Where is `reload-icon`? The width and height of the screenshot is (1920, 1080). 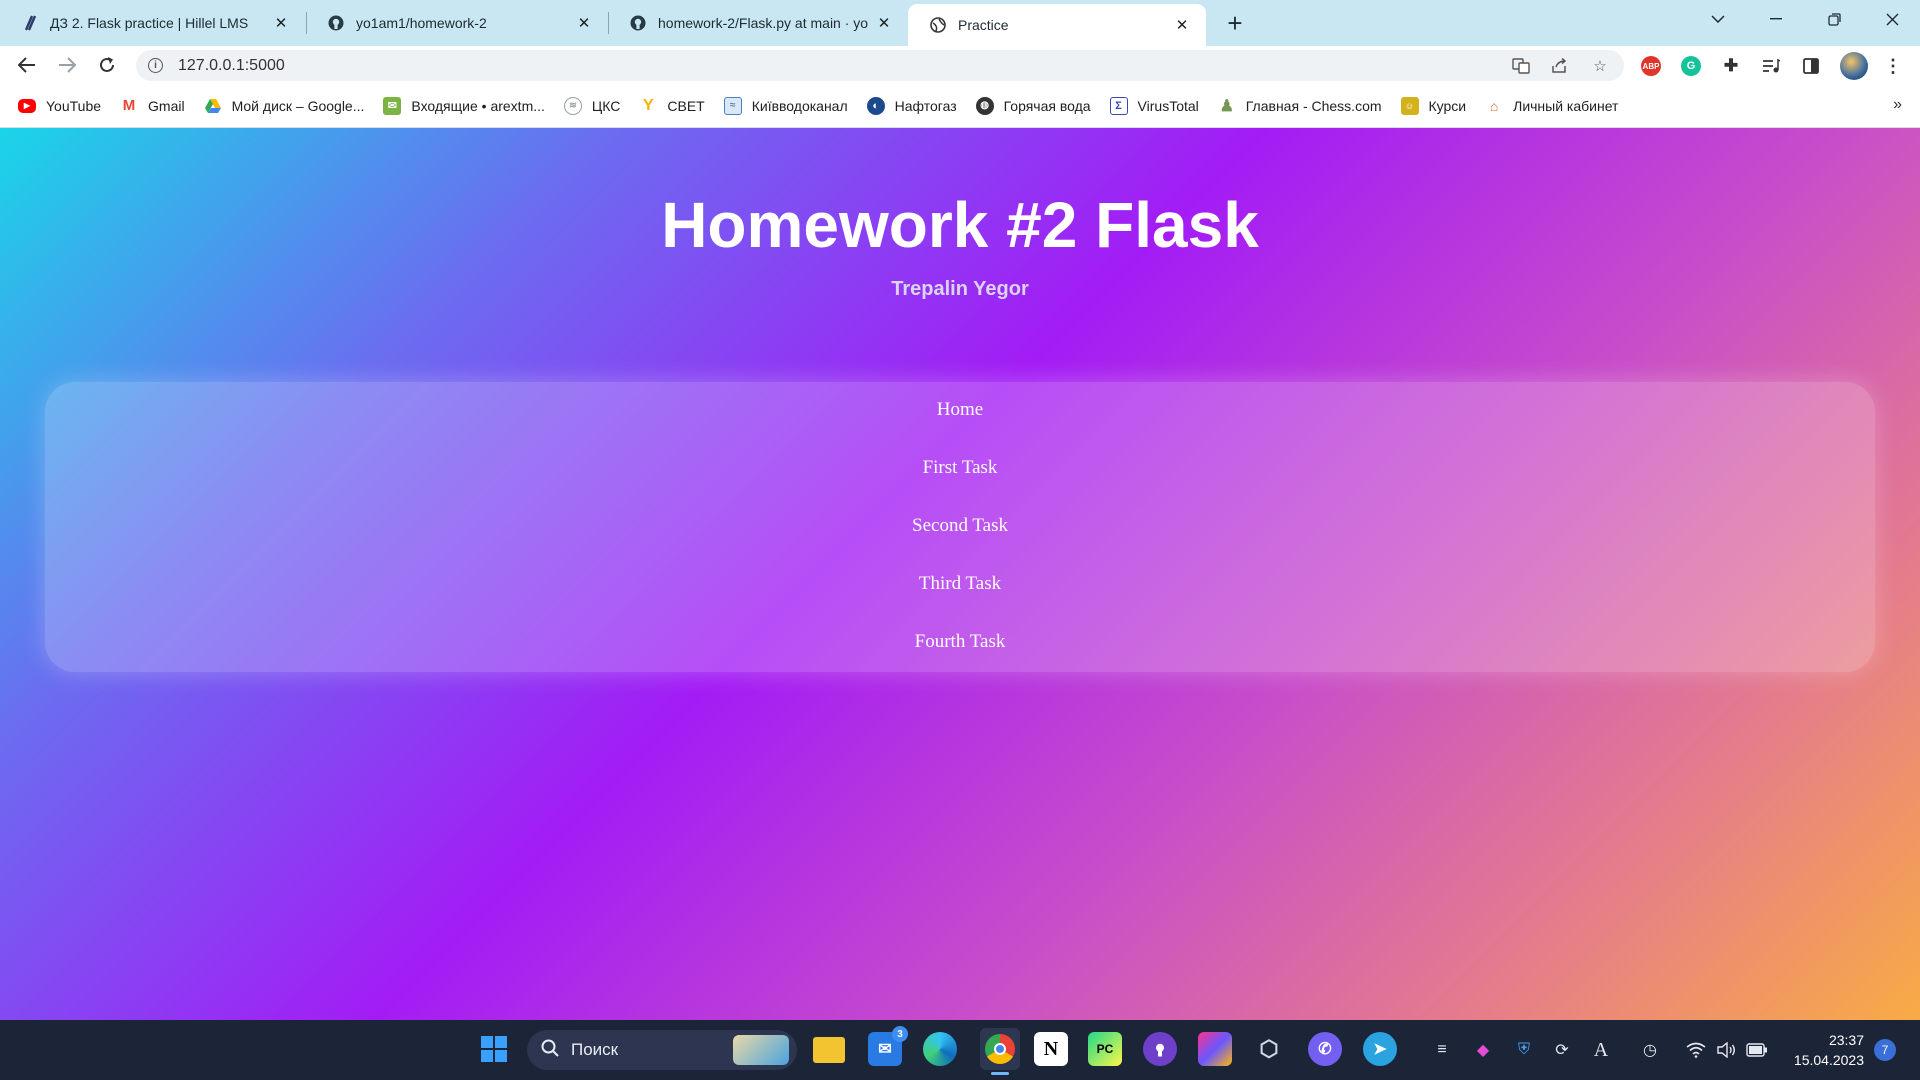
reload-icon is located at coordinates (107, 65).